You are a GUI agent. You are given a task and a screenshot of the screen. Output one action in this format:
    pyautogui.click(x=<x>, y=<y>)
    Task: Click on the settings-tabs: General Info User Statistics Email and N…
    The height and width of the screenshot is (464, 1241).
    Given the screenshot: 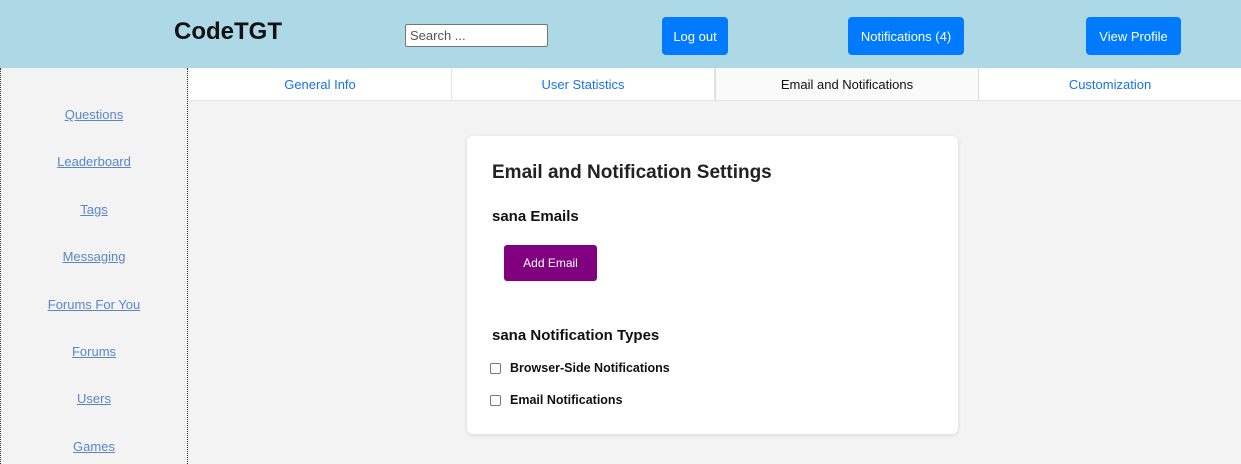 What is the action you would take?
    pyautogui.click(x=715, y=84)
    